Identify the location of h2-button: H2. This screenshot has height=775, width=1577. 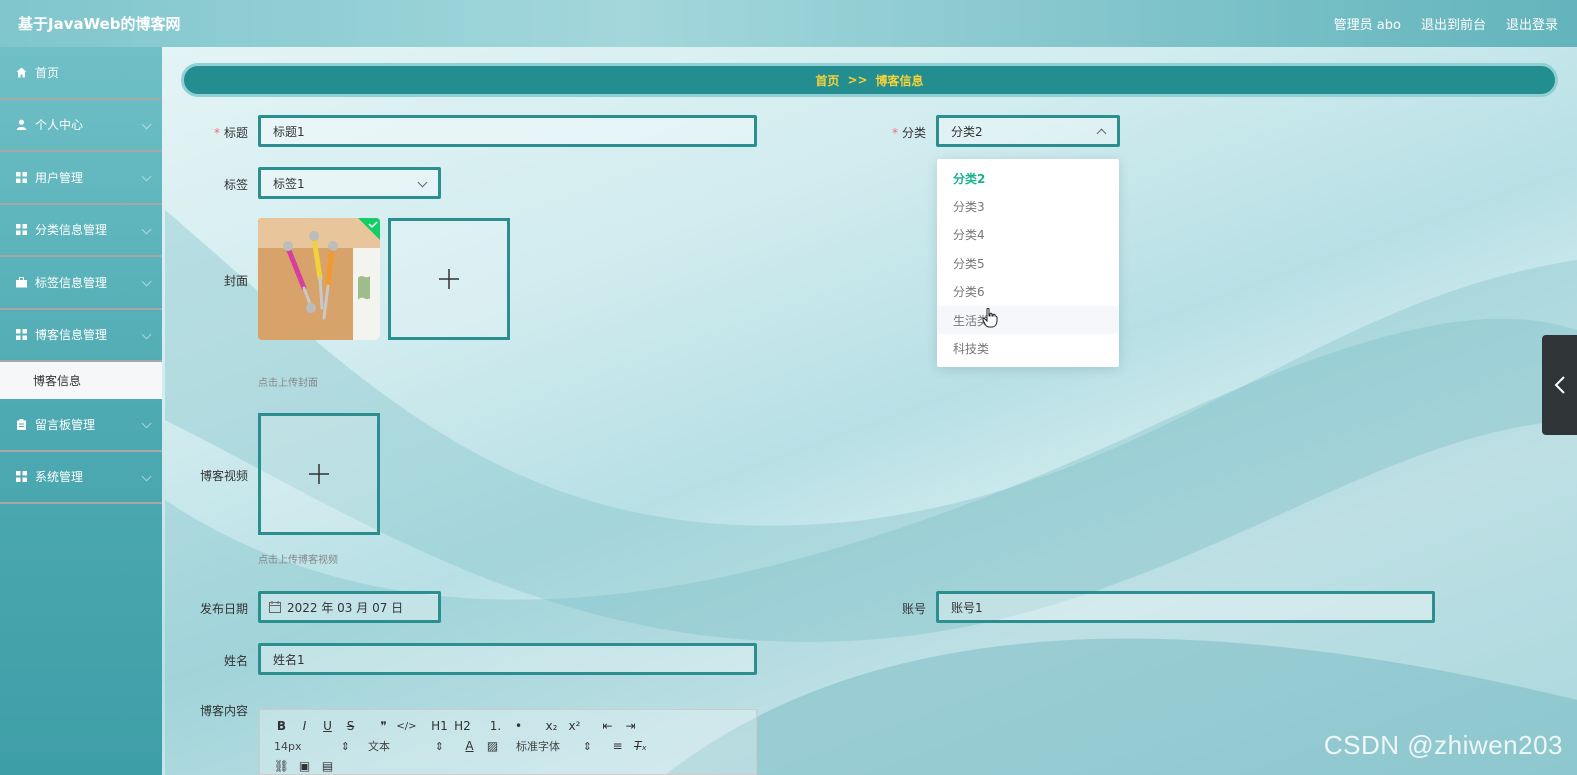
(462, 726).